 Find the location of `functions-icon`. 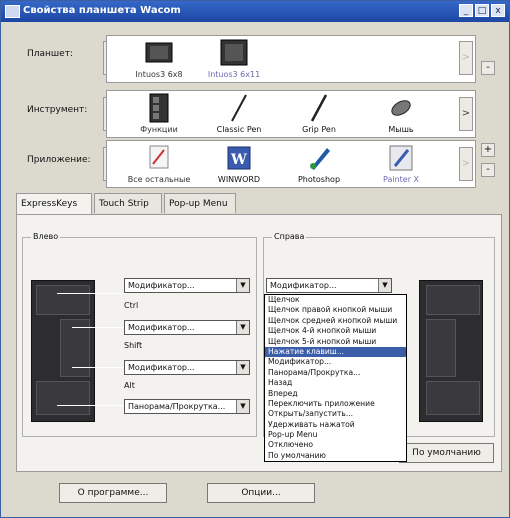

functions-icon is located at coordinates (159, 108).